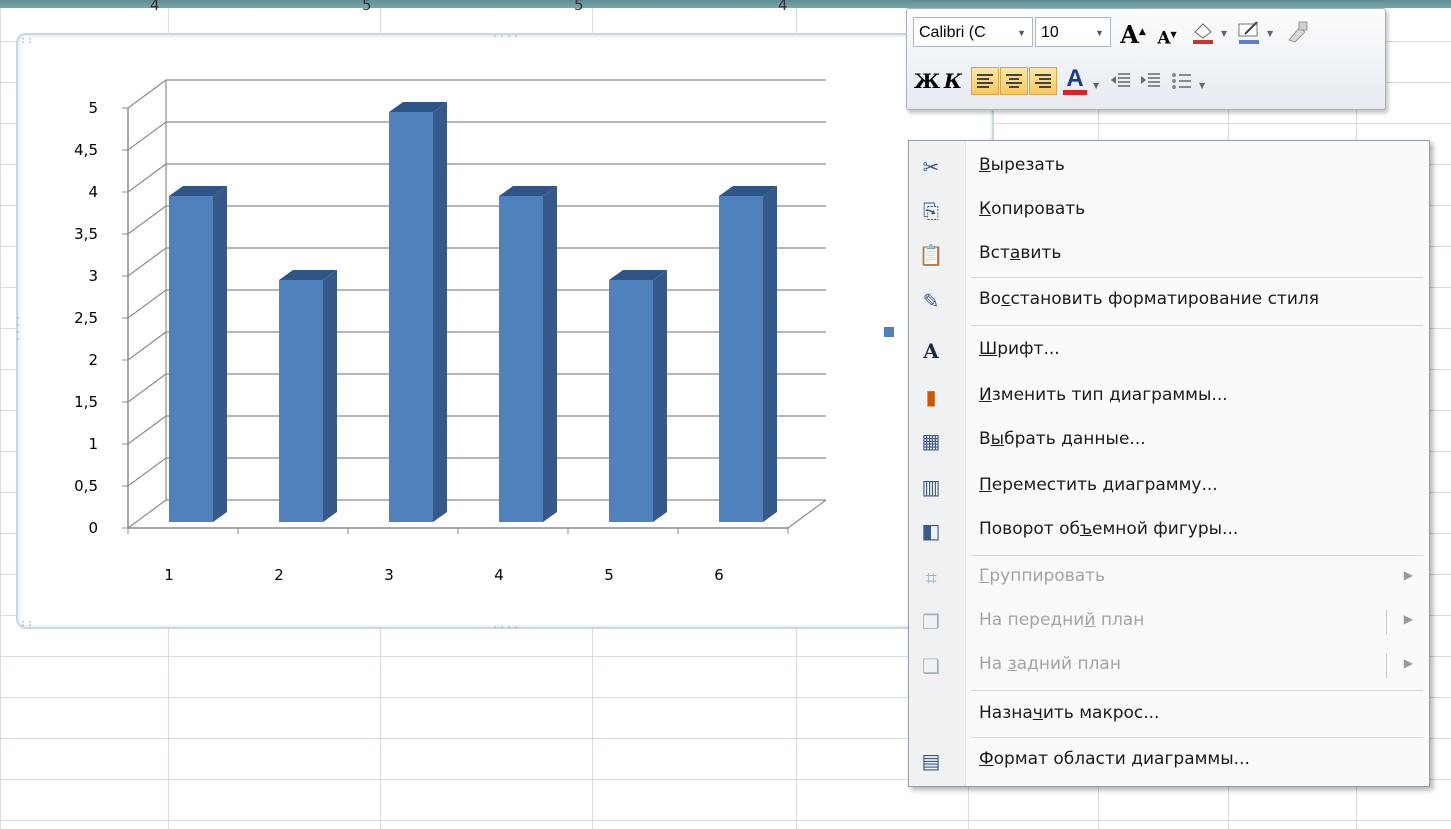 The image size is (1451, 829). Describe the element at coordinates (931, 761) in the screenshot. I see `format-chart-area-icon: ▤` at that location.